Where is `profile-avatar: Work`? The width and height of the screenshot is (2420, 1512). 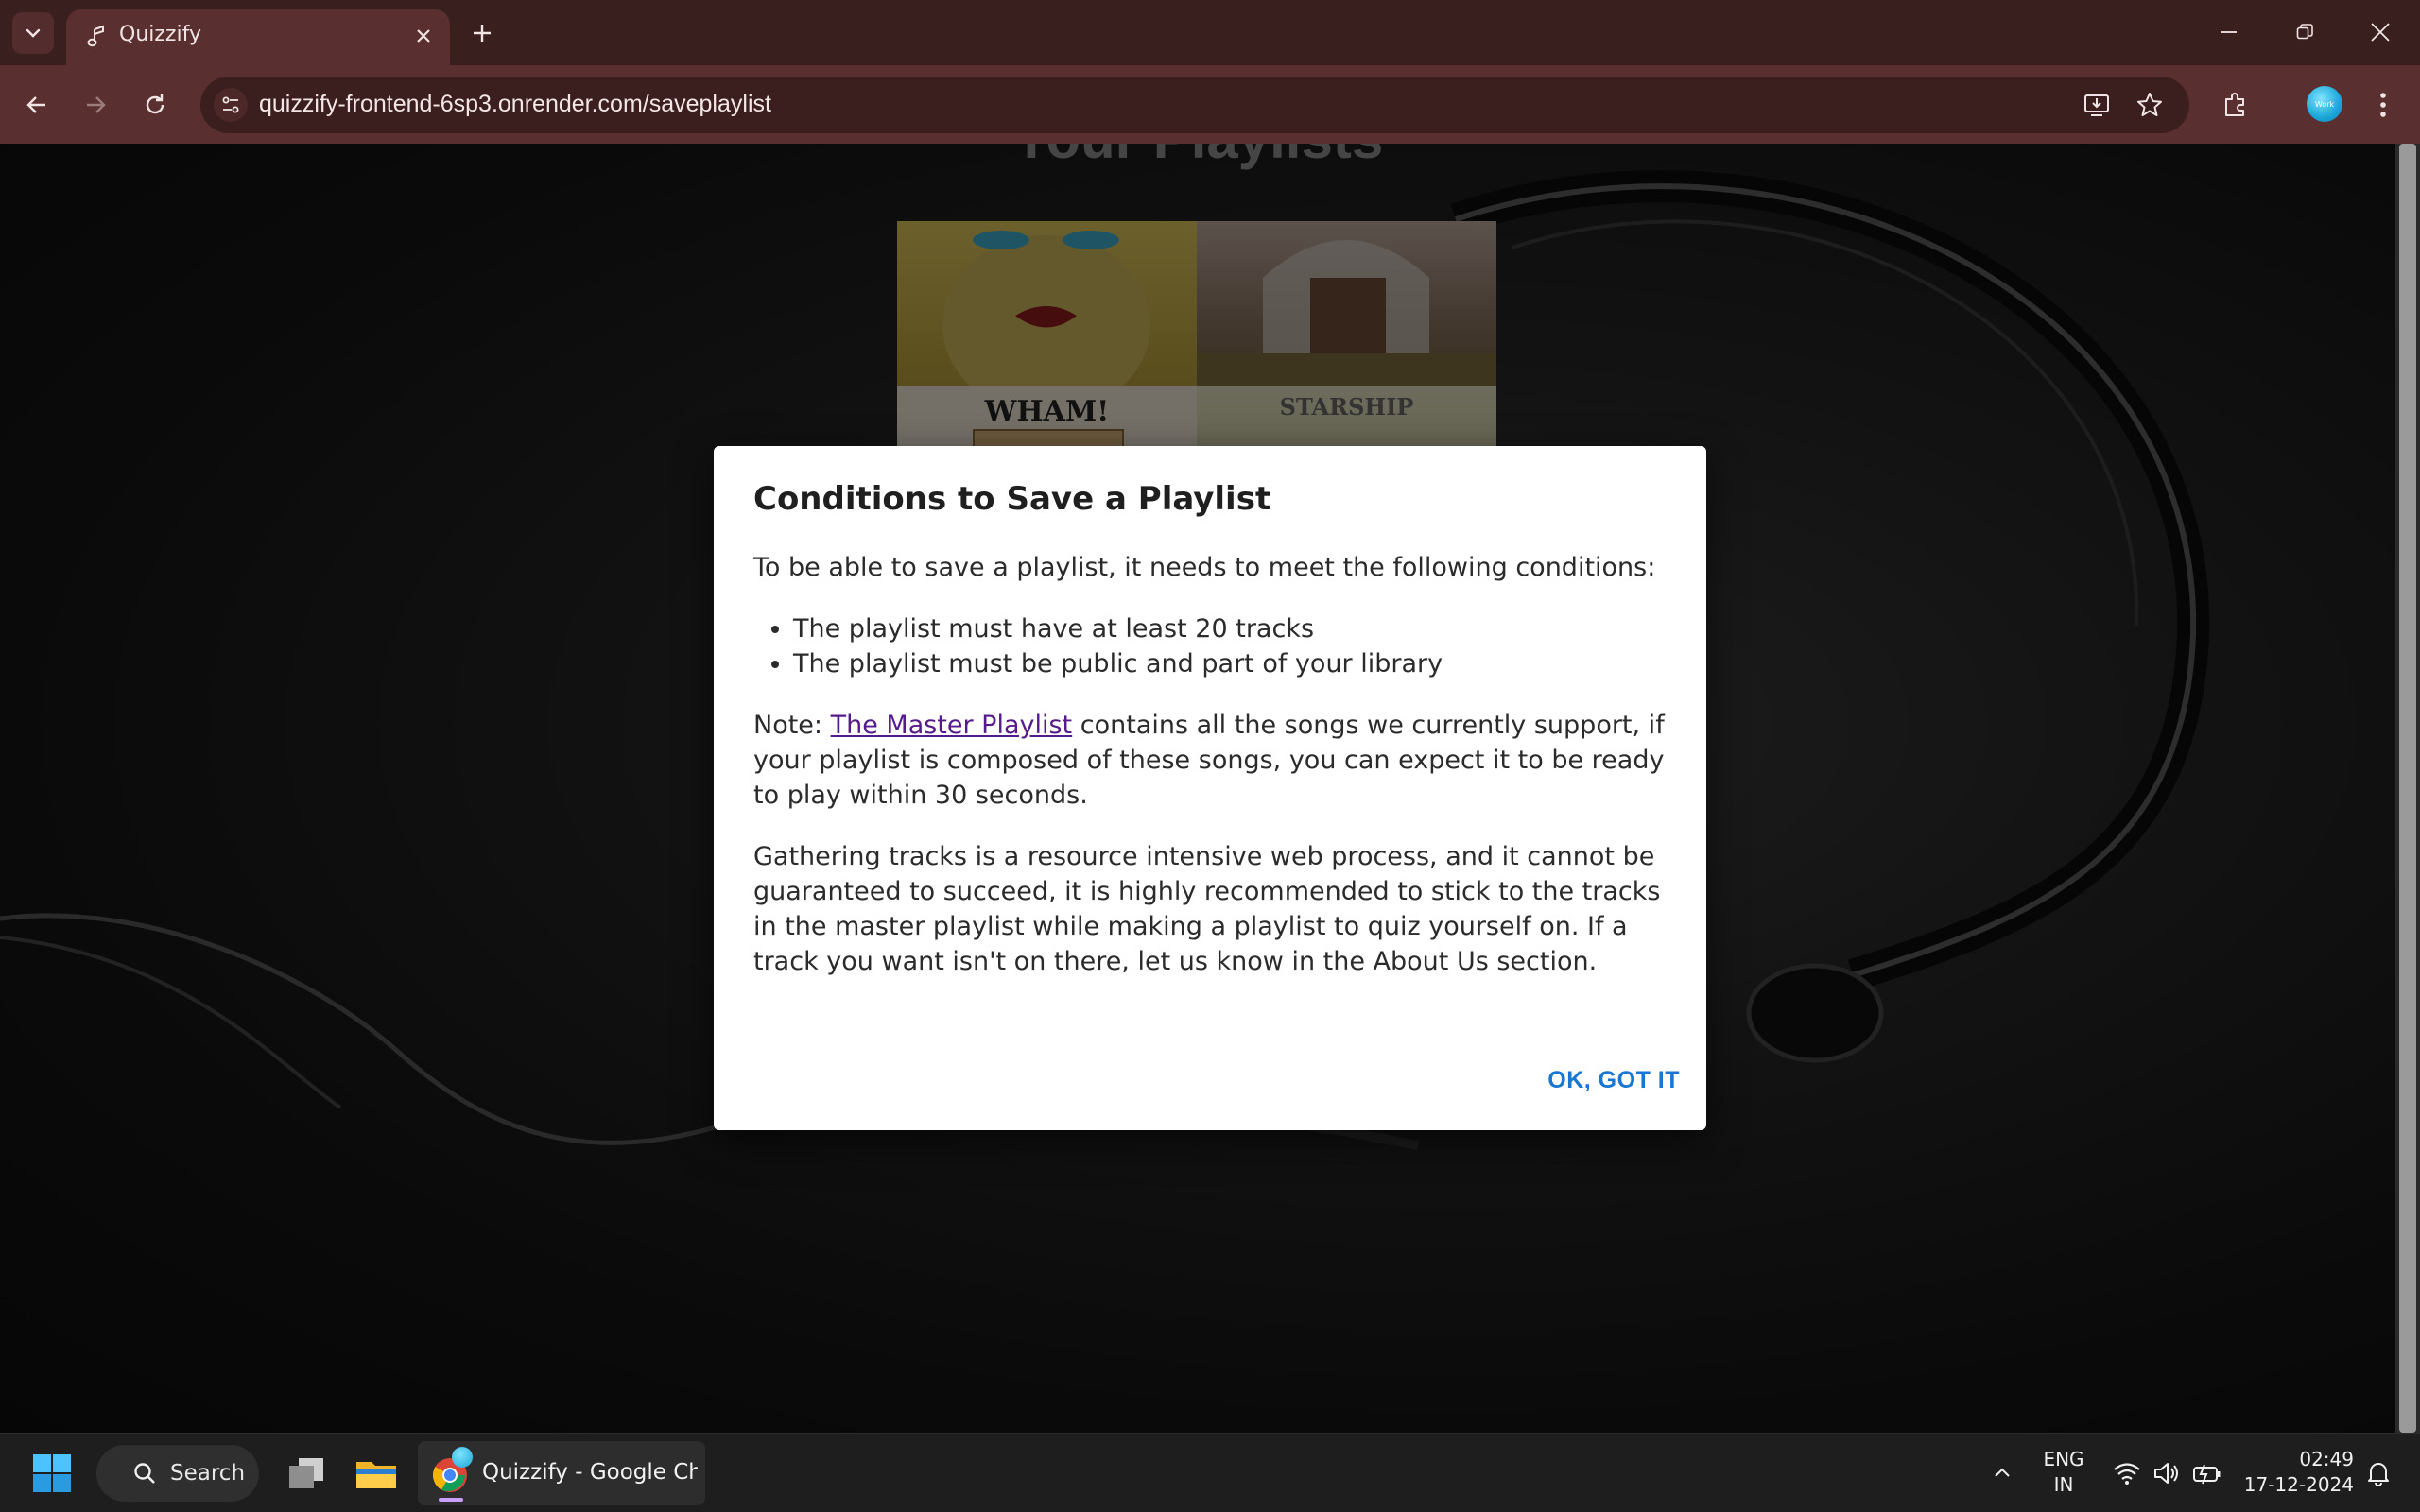 profile-avatar: Work is located at coordinates (2324, 104).